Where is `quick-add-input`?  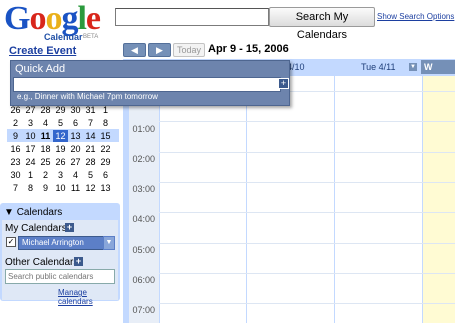 quick-add-input is located at coordinates (147, 84).